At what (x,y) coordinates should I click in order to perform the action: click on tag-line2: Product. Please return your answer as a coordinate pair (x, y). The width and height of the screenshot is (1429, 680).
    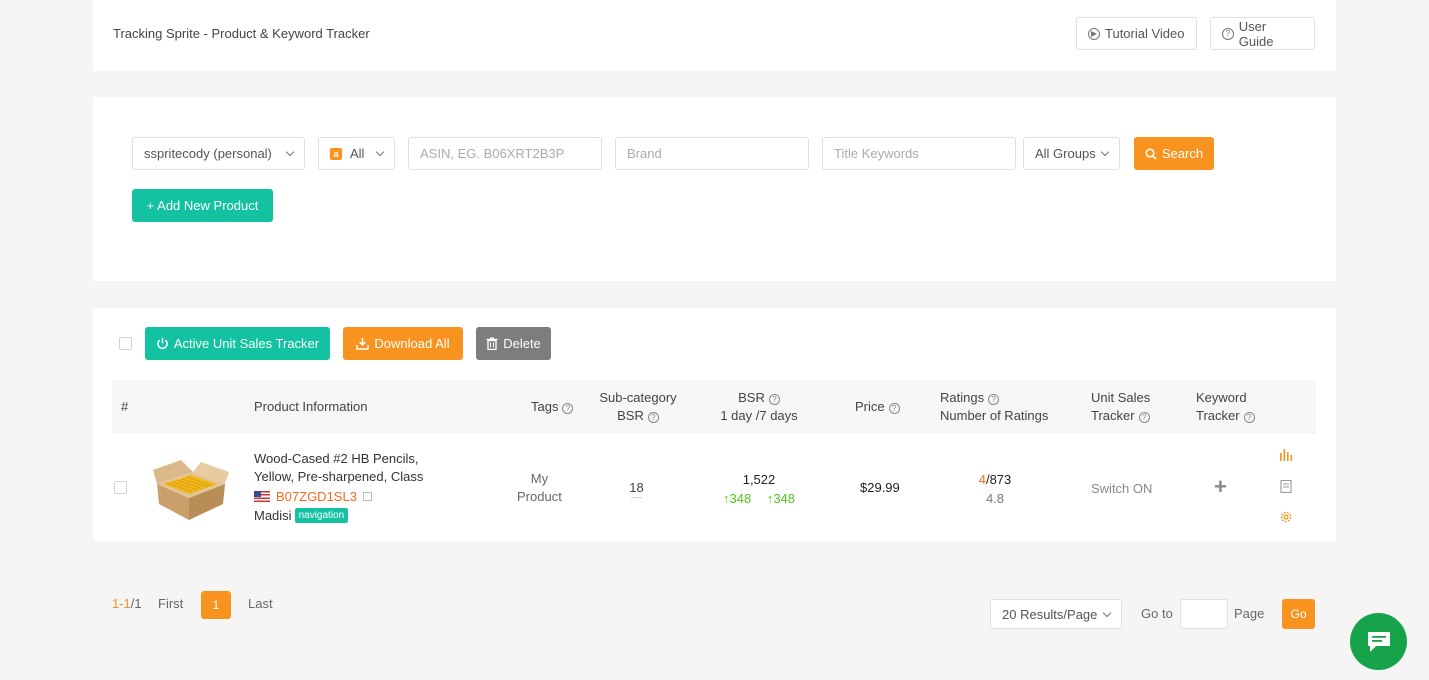
    Looking at the image, I should click on (539, 496).